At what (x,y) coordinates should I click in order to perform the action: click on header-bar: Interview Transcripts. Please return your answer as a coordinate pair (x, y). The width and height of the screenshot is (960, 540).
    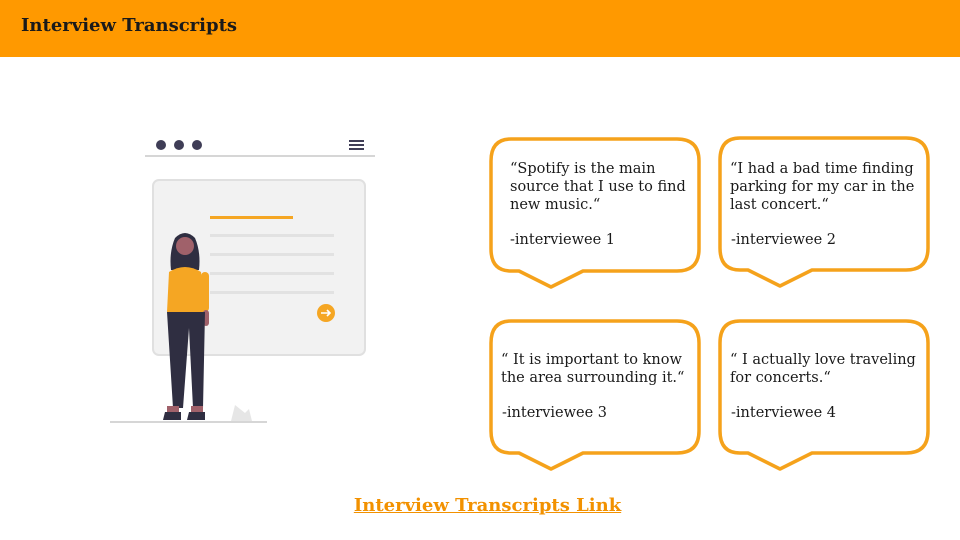
    Looking at the image, I should click on (480, 28).